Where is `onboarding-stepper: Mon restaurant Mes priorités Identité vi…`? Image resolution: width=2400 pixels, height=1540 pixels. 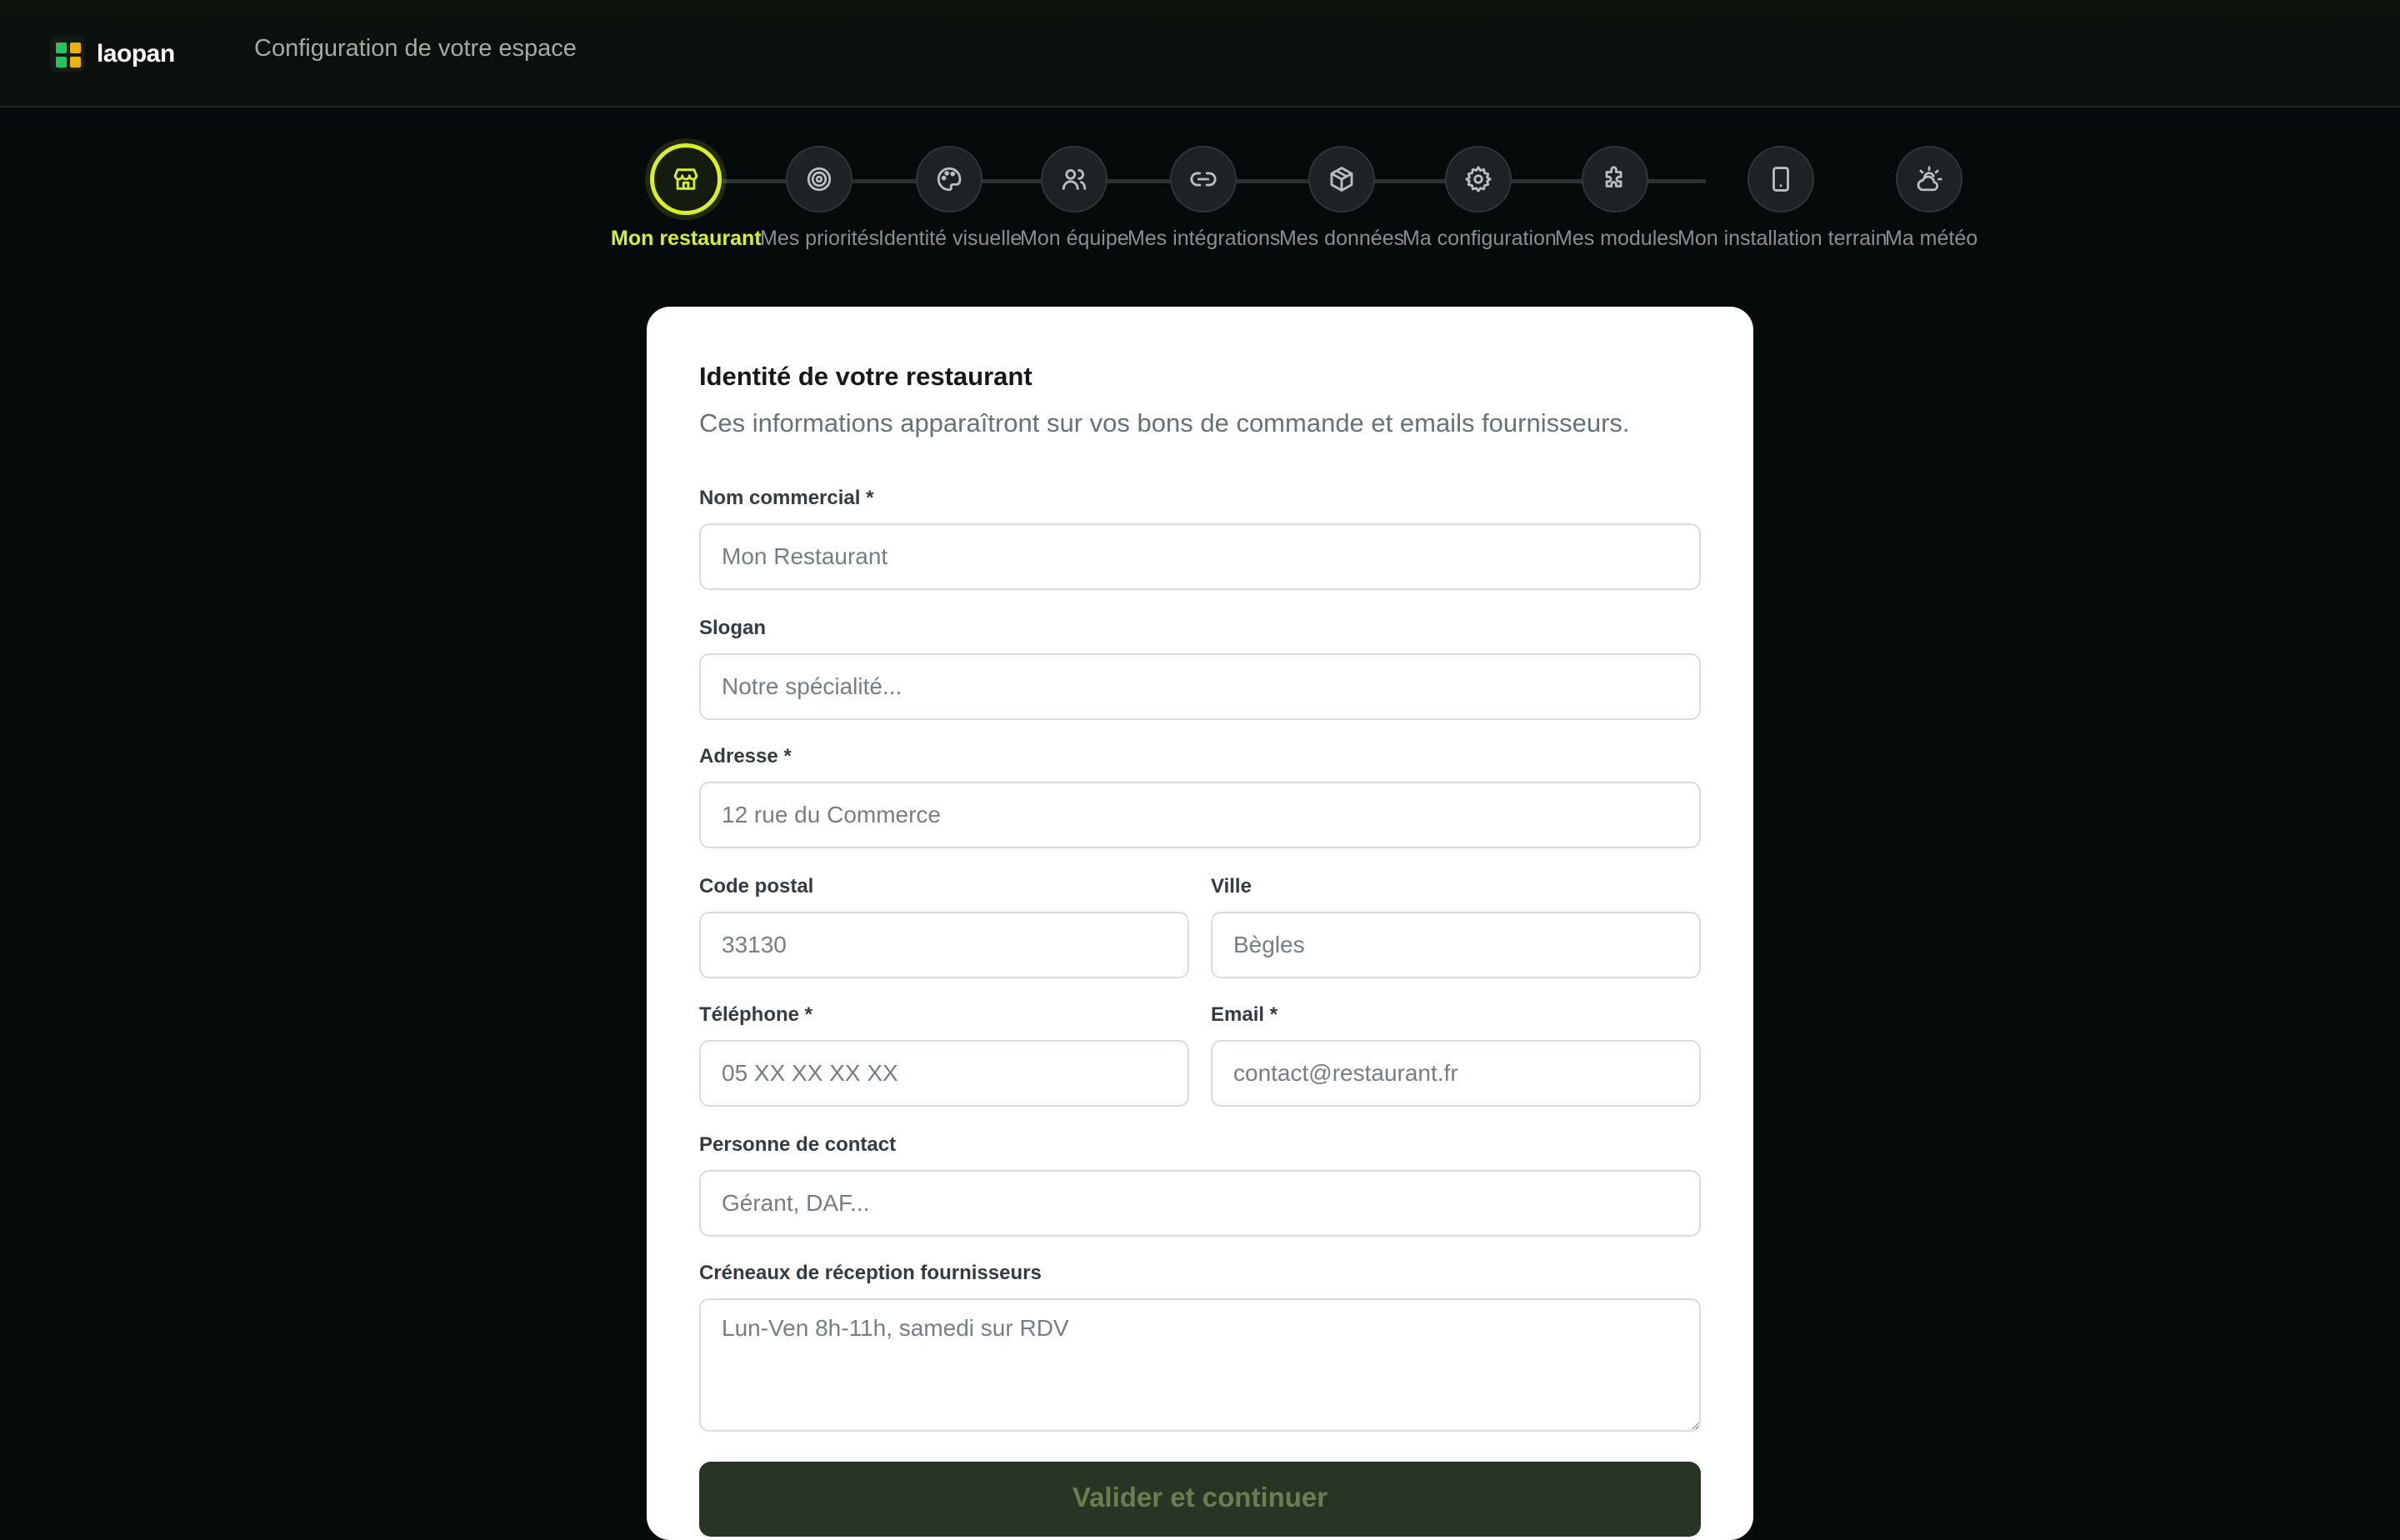 onboarding-stepper: Mon restaurant Mes priorités Identité vi… is located at coordinates (1200, 201).